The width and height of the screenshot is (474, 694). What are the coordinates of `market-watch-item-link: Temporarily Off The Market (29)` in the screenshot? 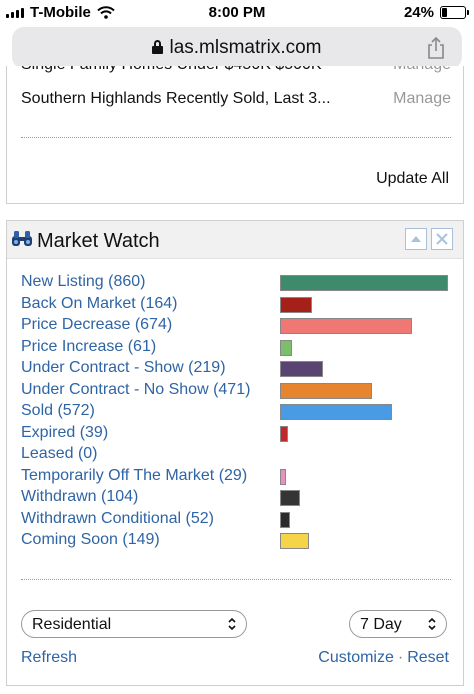 It's located at (134, 476).